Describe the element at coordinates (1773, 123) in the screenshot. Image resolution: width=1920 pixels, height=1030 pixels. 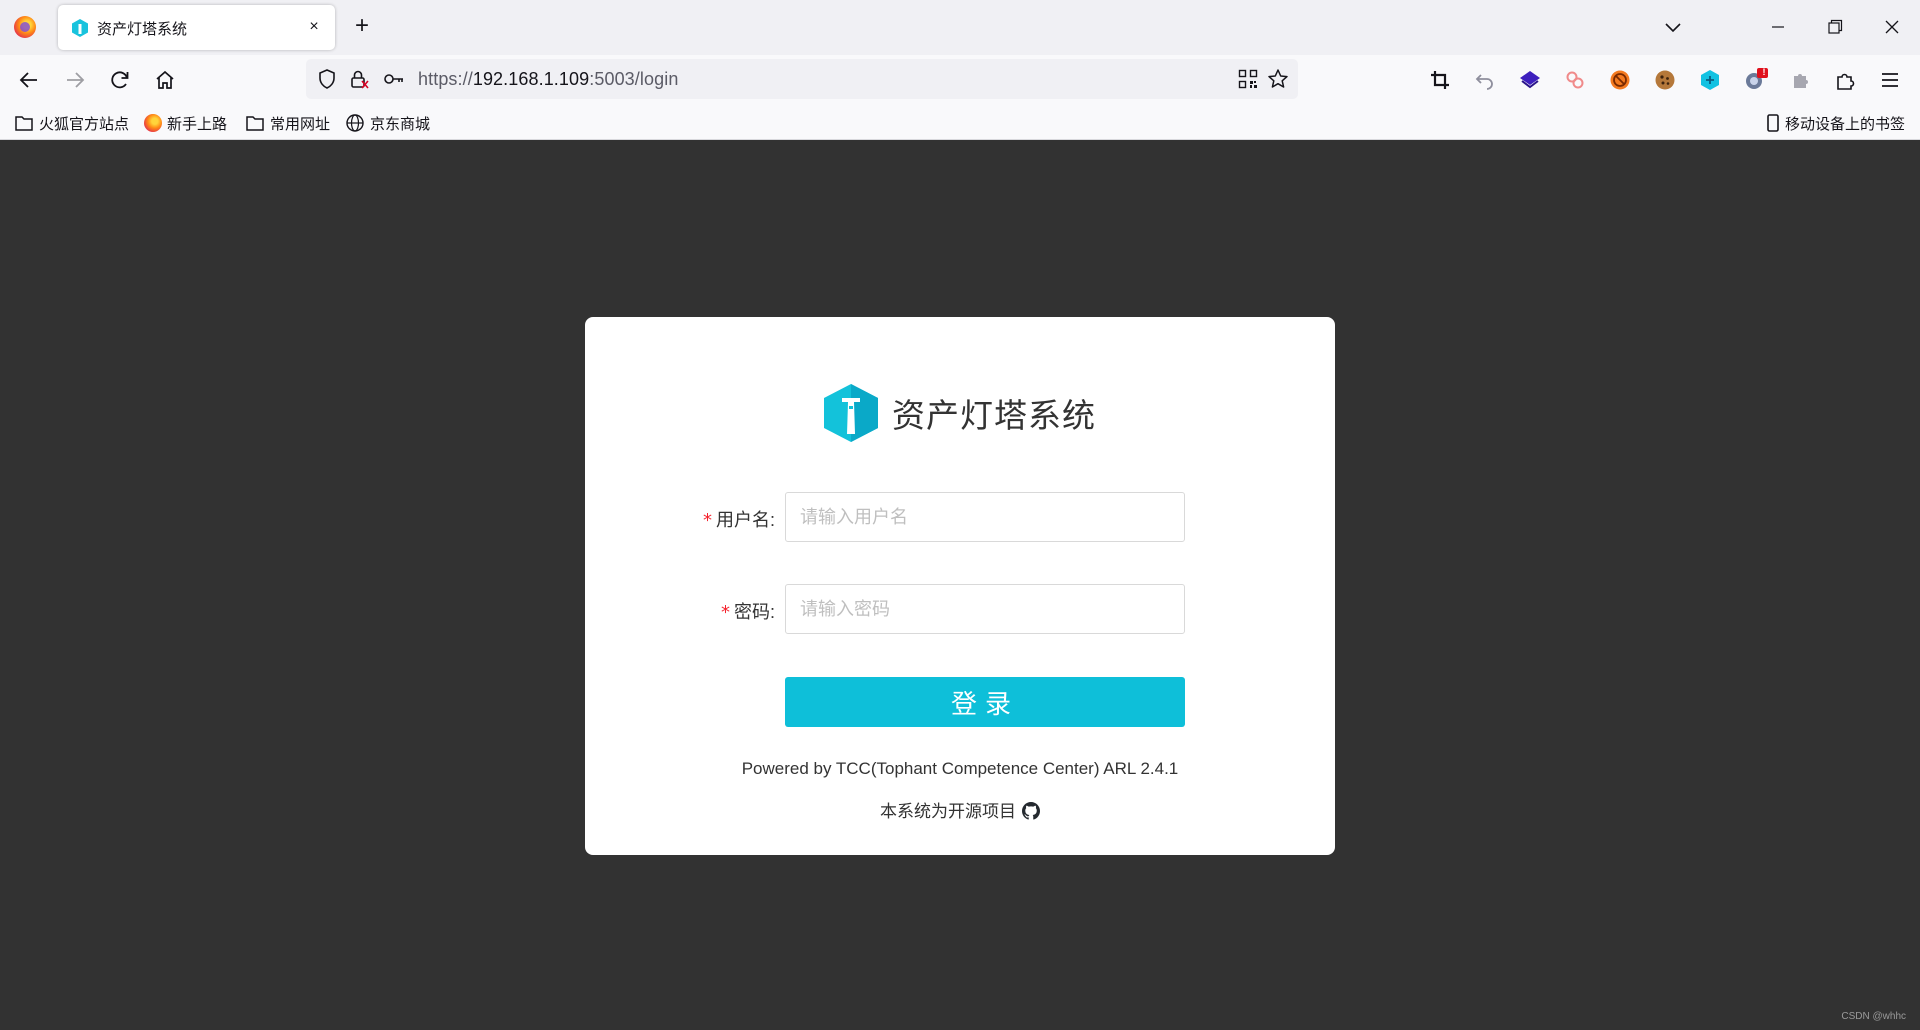
I see `mobile-icon` at that location.